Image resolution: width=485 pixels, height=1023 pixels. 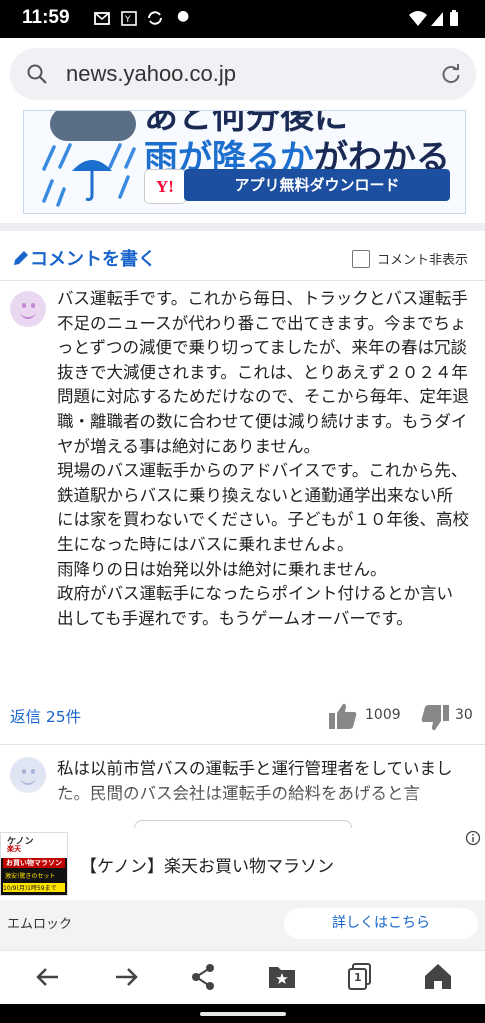 I want to click on avatar-mouth, so click(x=28, y=314).